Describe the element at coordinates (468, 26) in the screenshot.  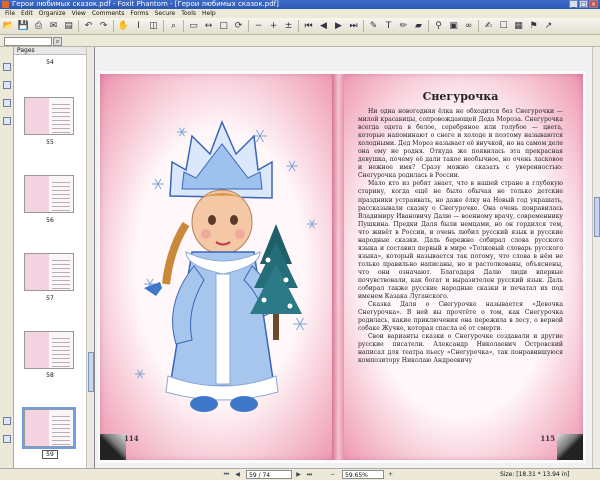
I see `link-icon: ∞` at that location.